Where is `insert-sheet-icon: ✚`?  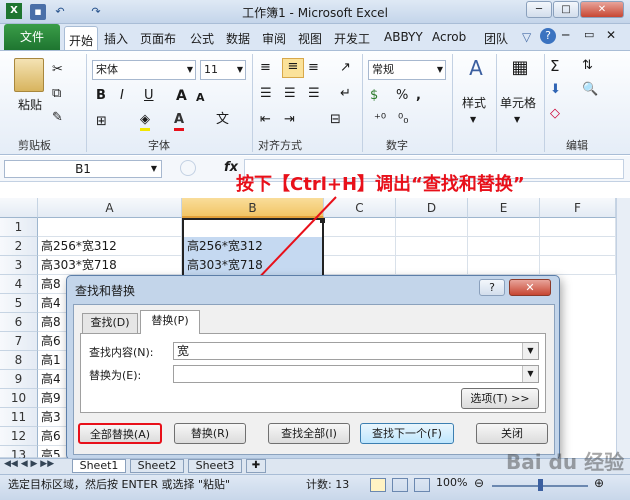 insert-sheet-icon: ✚ is located at coordinates (256, 466).